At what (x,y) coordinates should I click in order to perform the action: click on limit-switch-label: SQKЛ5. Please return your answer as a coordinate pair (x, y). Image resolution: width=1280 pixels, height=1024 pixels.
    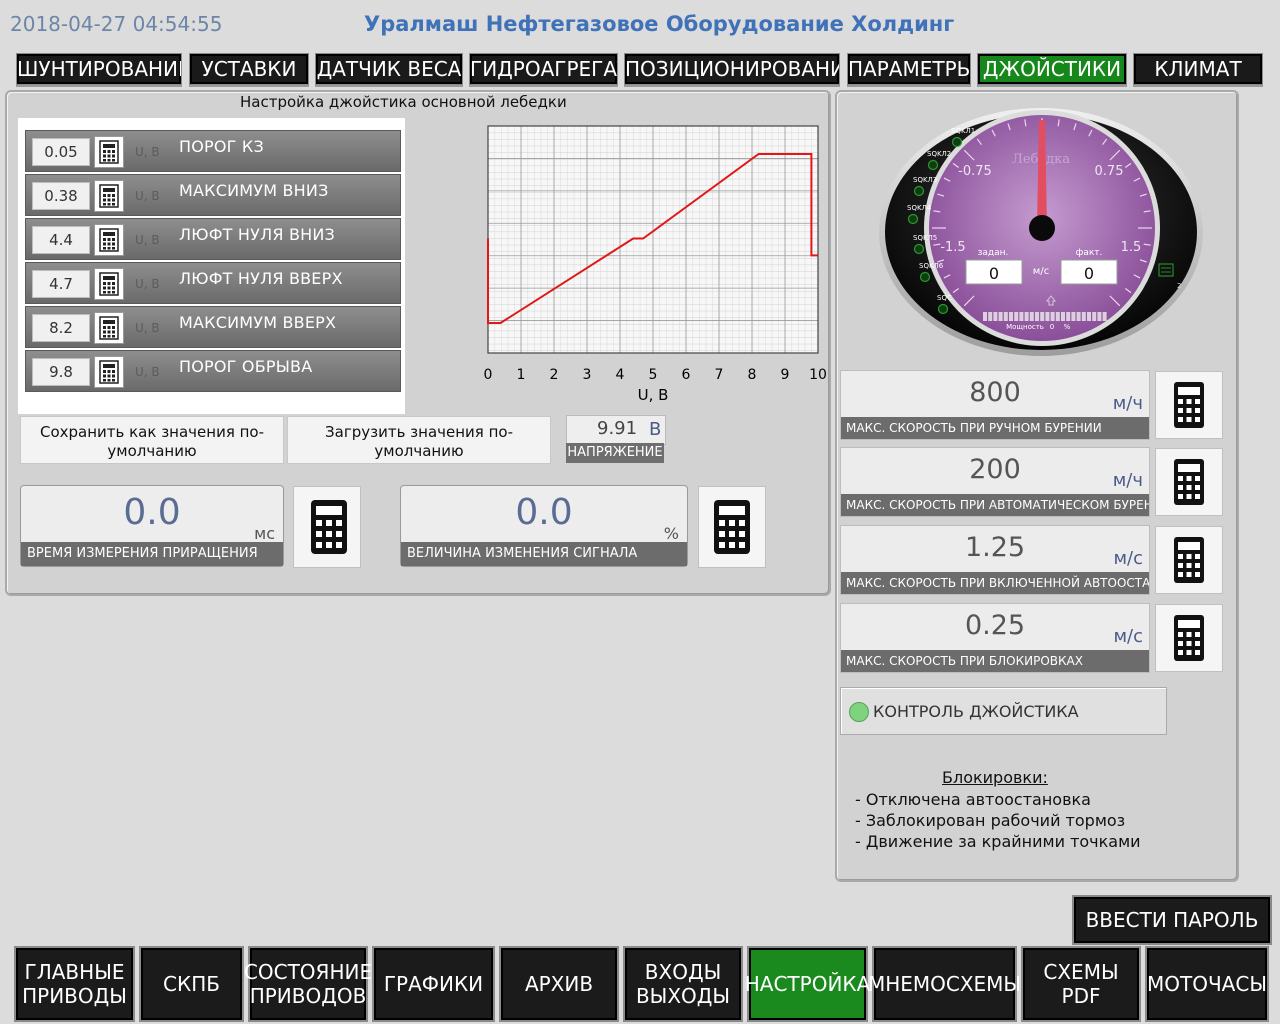
    Looking at the image, I should click on (925, 238).